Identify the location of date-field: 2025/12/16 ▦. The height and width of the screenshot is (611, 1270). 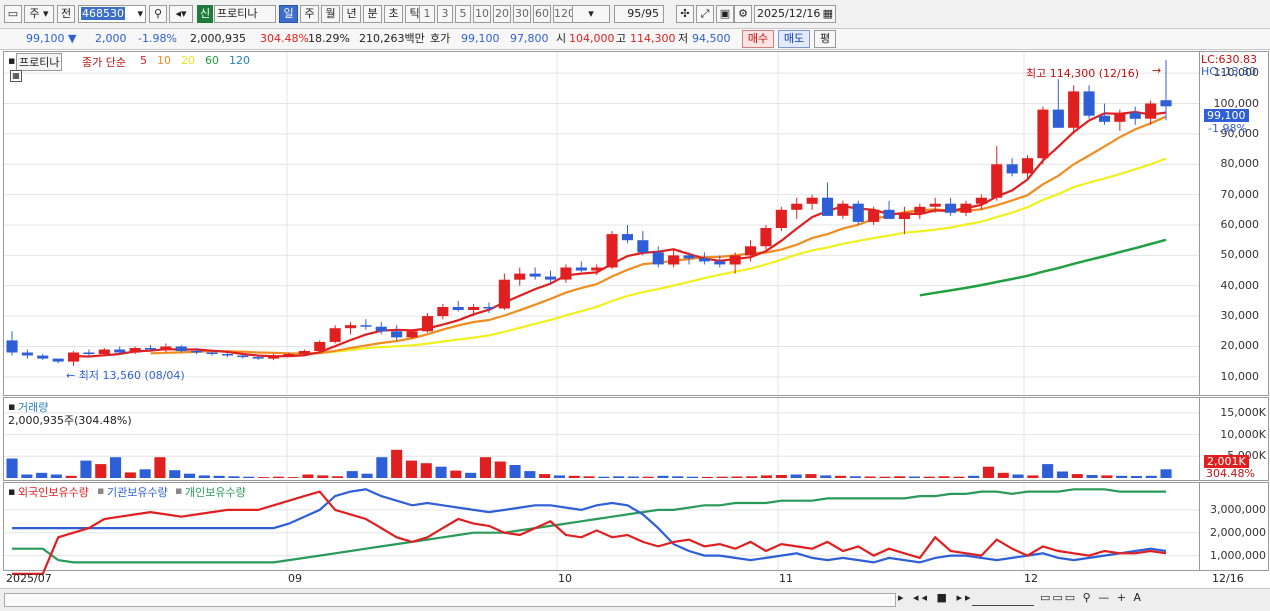
(795, 14).